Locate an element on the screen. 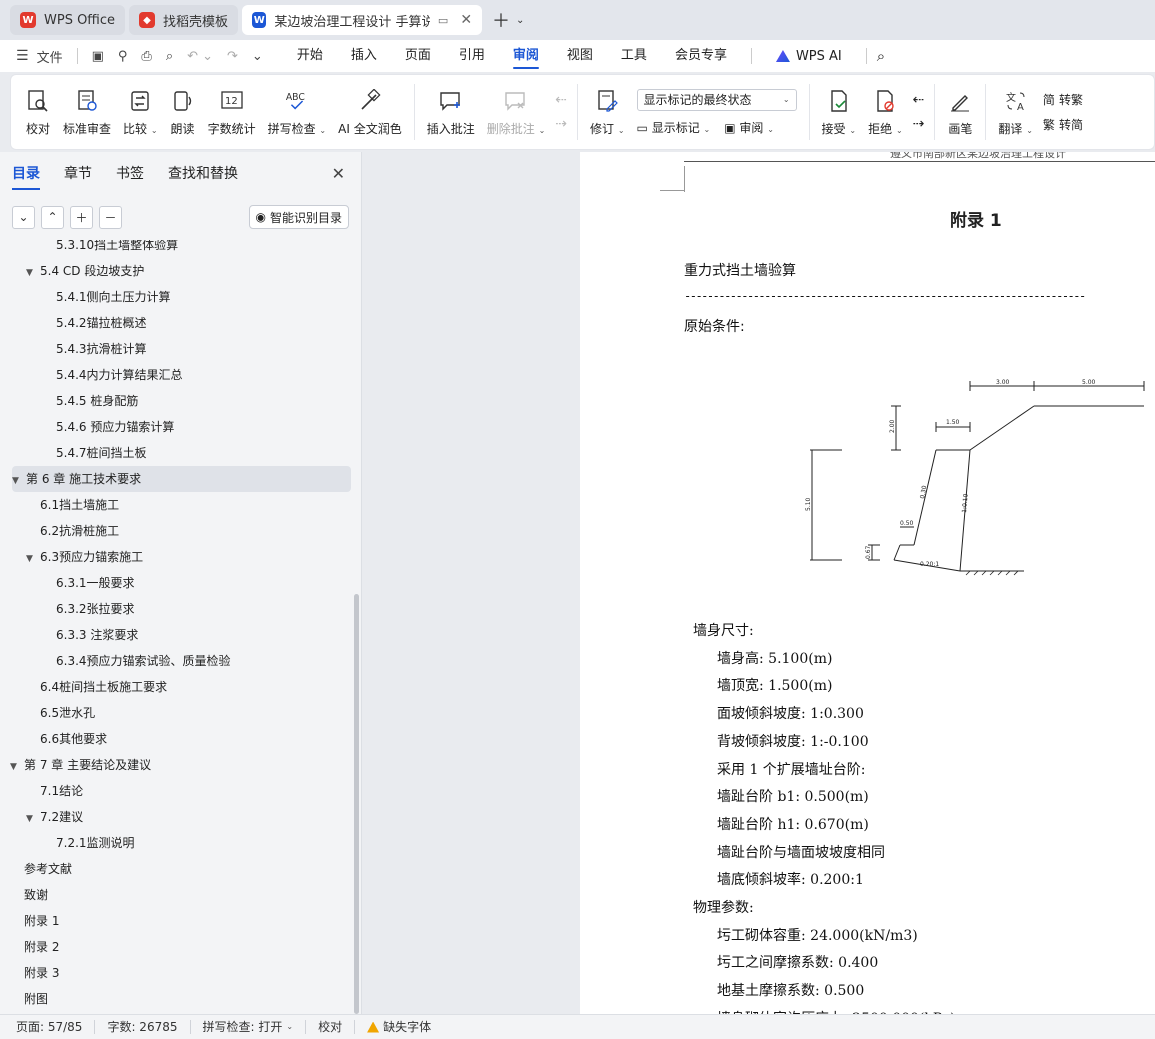 The image size is (1155, 1039). spell-check-button: ABC 拼写检查 ⌄ is located at coordinates (297, 112).